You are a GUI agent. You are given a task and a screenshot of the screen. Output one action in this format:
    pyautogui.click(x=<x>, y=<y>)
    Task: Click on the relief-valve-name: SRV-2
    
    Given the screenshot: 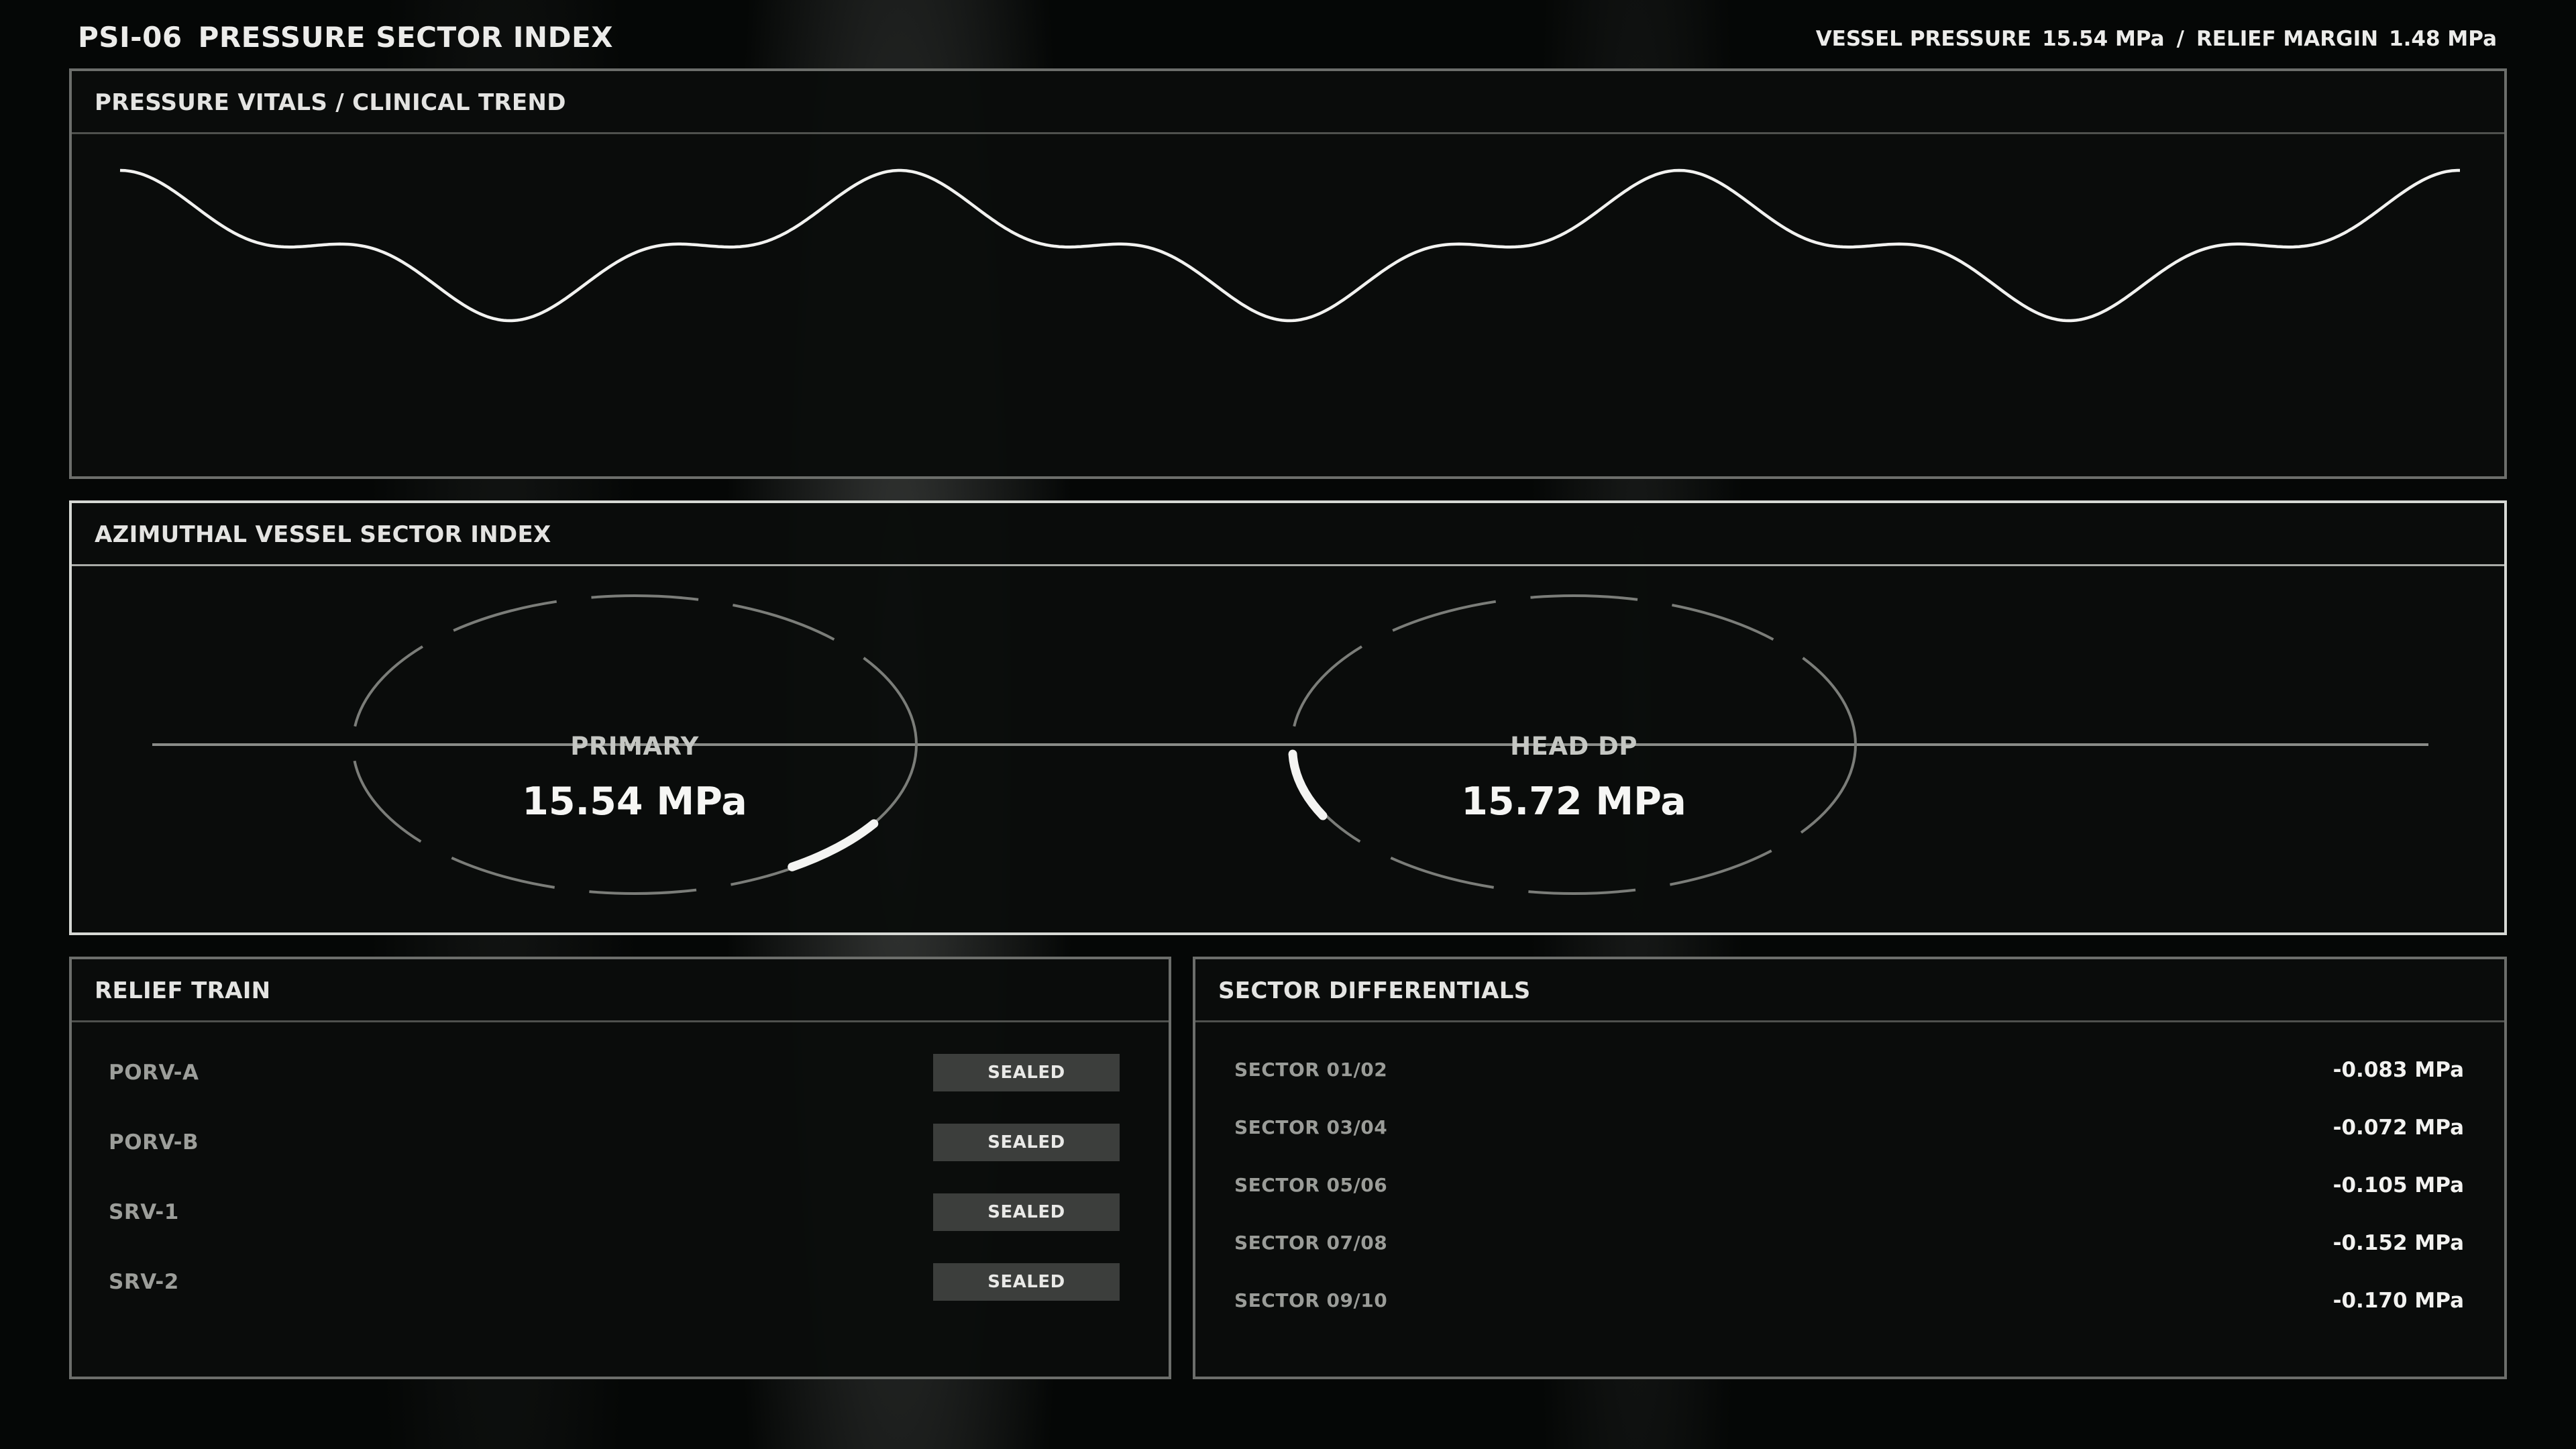 What is the action you would take?
    pyautogui.click(x=144, y=1282)
    